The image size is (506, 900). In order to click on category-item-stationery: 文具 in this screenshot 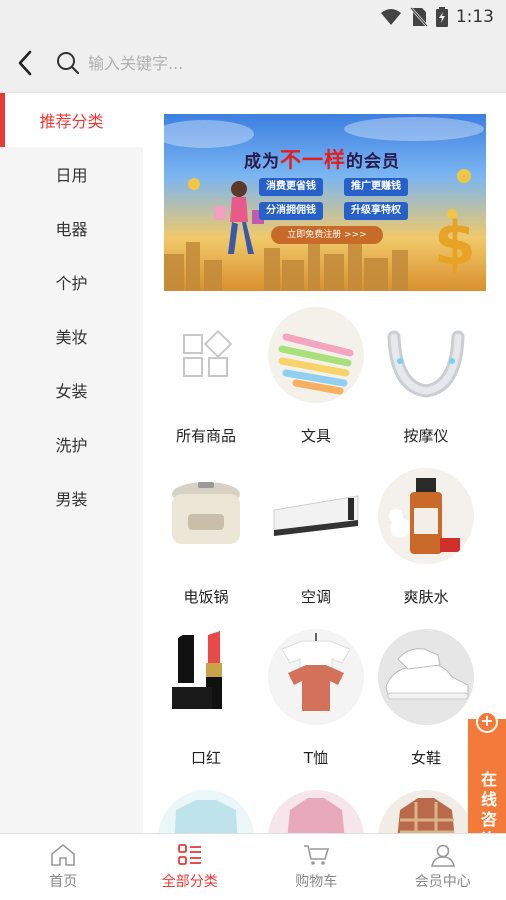, I will do `click(316, 376)`.